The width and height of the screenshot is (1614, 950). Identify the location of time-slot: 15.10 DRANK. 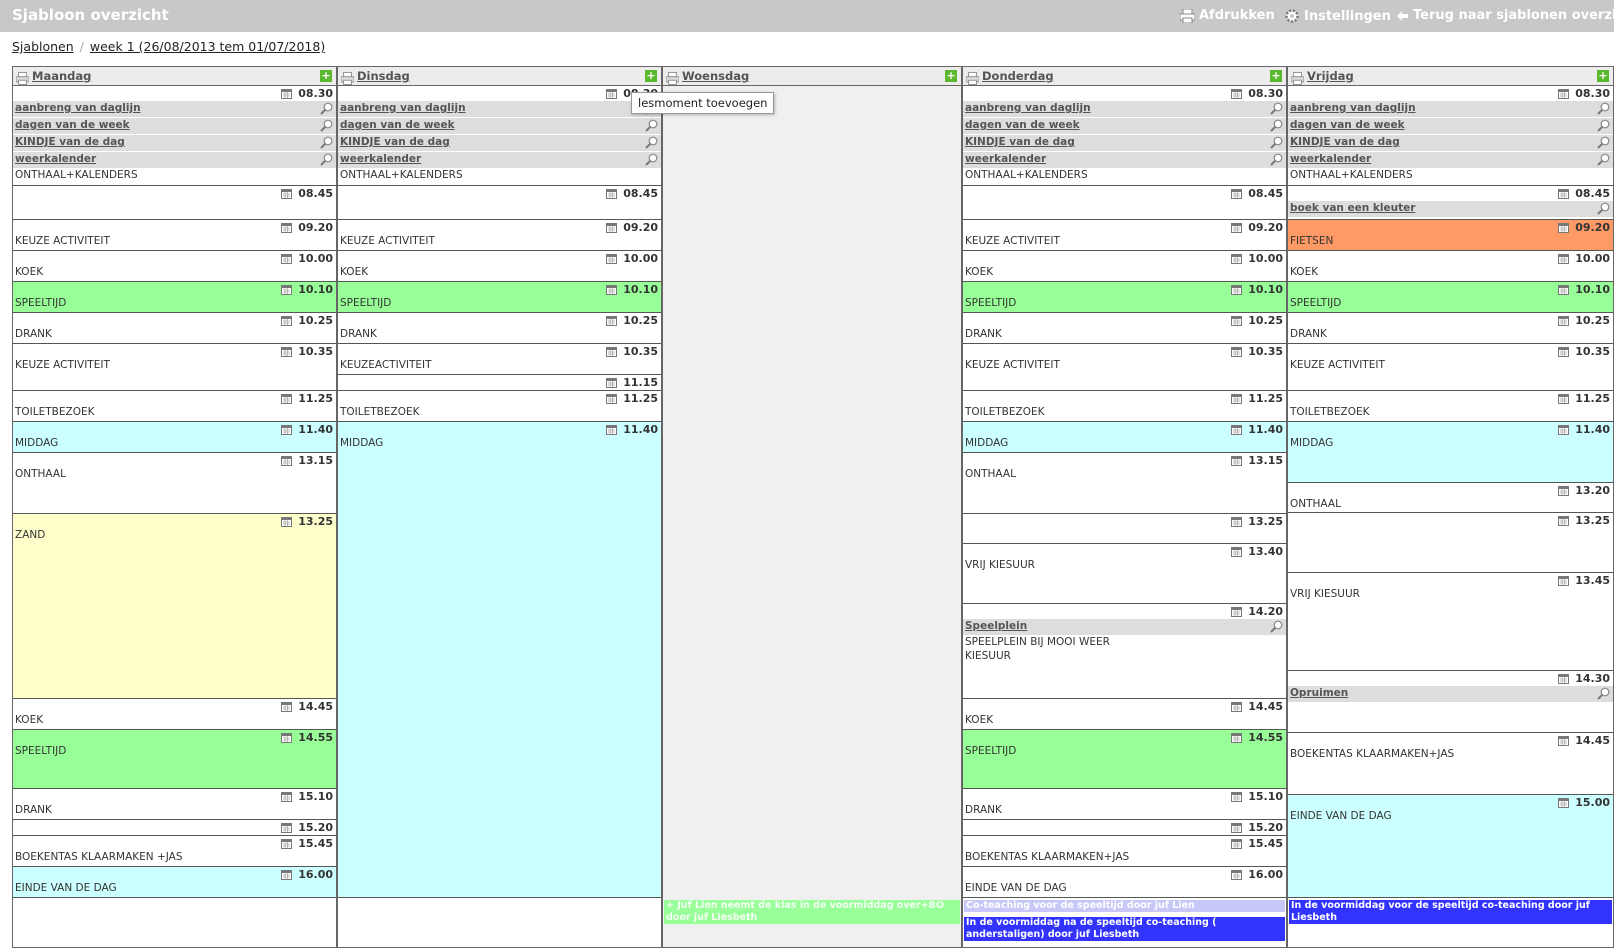
(1124, 804).